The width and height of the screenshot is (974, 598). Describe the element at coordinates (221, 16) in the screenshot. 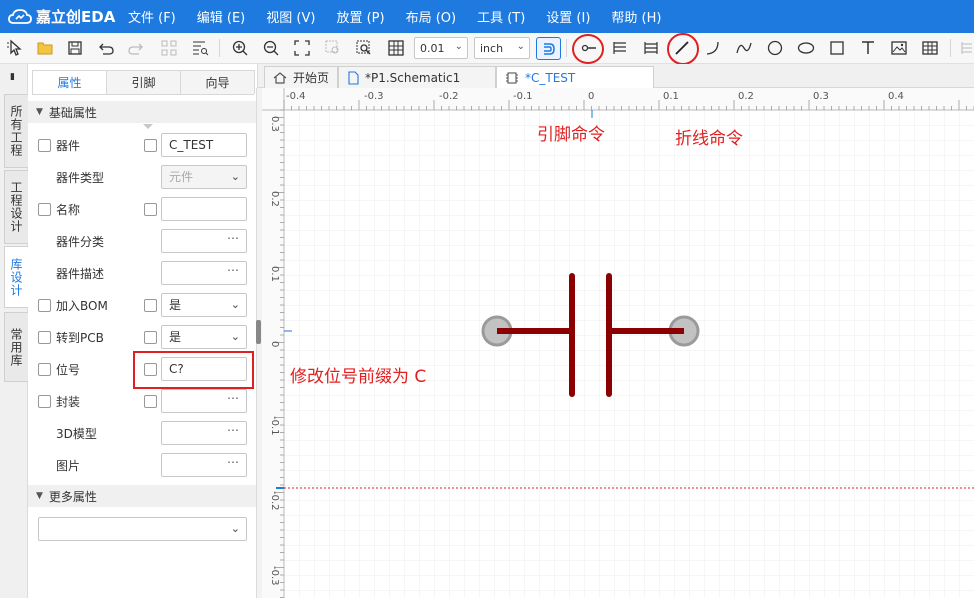

I see `menu-edit: 编辑 (E)` at that location.